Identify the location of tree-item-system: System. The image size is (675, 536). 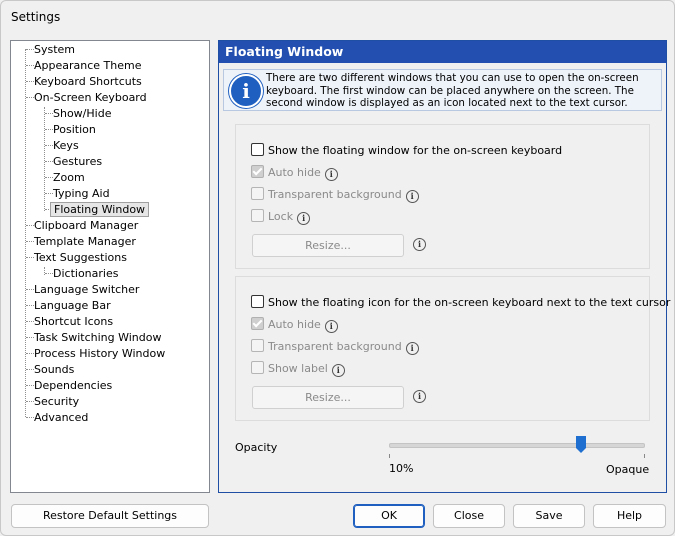
(54, 49).